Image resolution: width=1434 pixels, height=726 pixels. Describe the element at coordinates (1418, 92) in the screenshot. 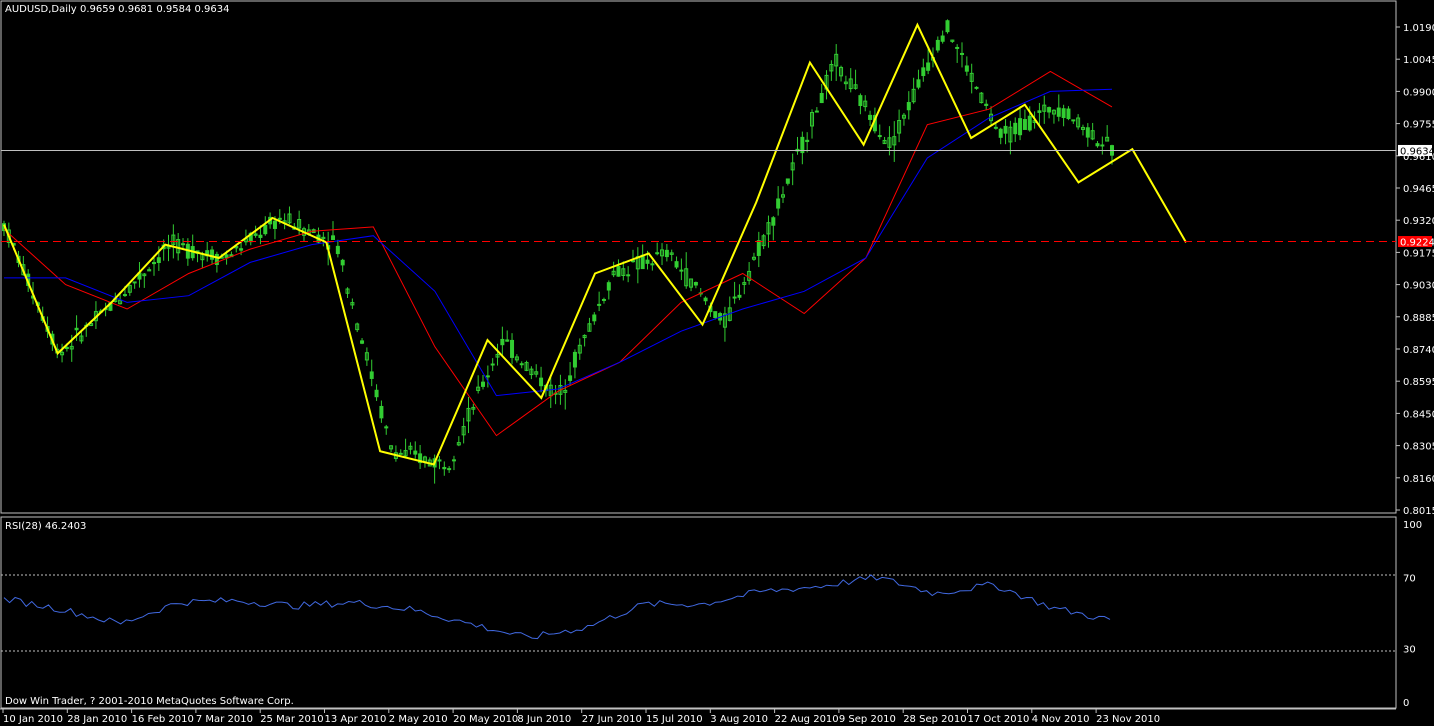

I see `y-tick-label: 0.9900` at that location.